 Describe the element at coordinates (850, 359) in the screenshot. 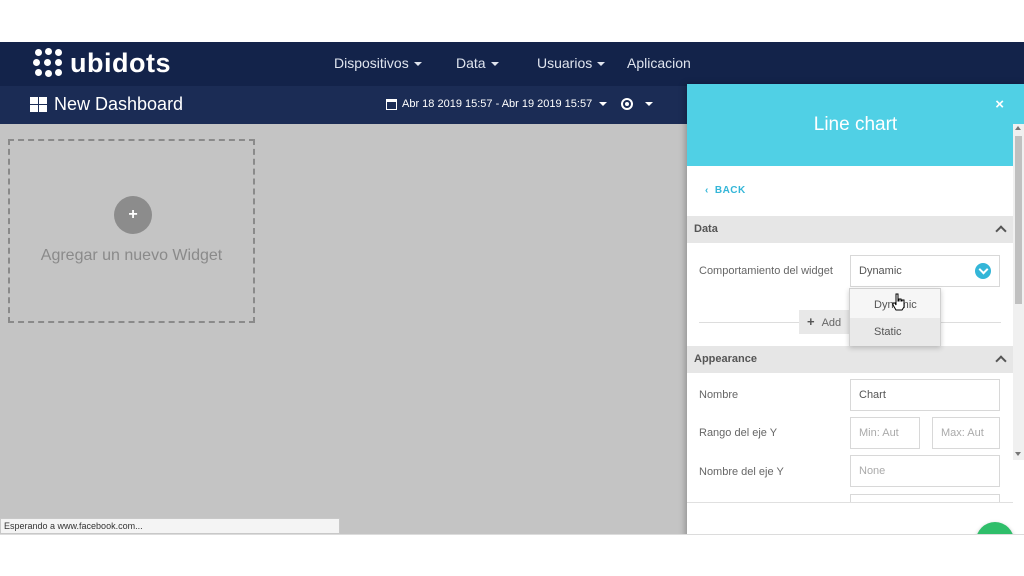

I see `appearance-section-header: Appearance` at that location.